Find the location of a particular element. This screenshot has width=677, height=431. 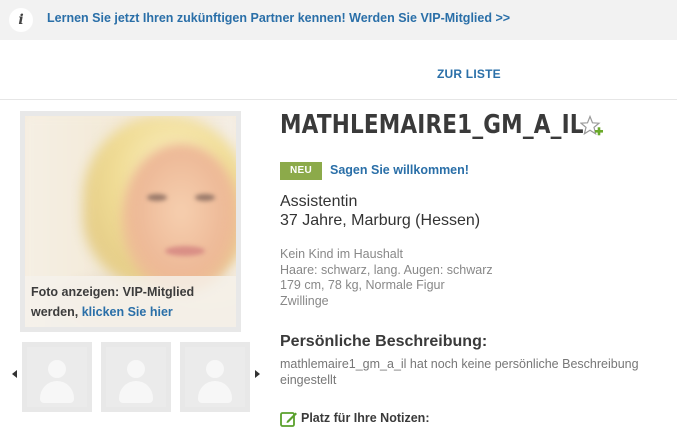

detail-hair-eyes: Haare: schwarz, lang. Augen: schwarz is located at coordinates (386, 269).